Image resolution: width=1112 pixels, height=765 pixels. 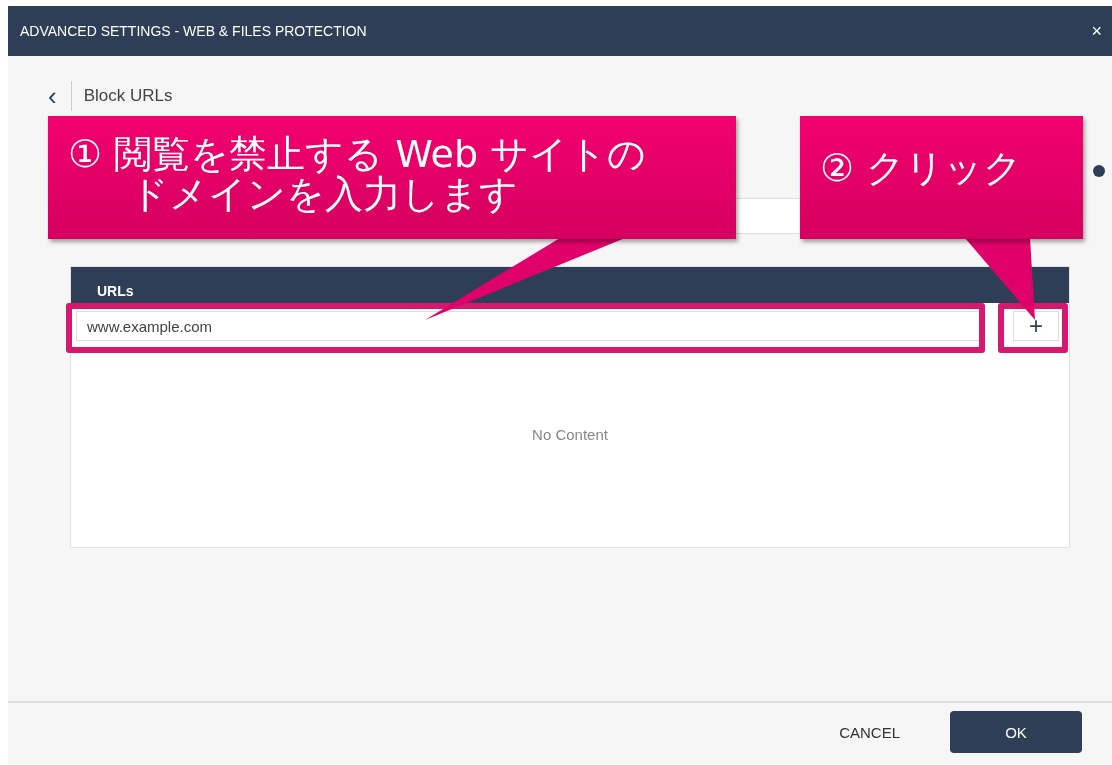 What do you see at coordinates (1016, 732) in the screenshot?
I see `ok-button: OK` at bounding box center [1016, 732].